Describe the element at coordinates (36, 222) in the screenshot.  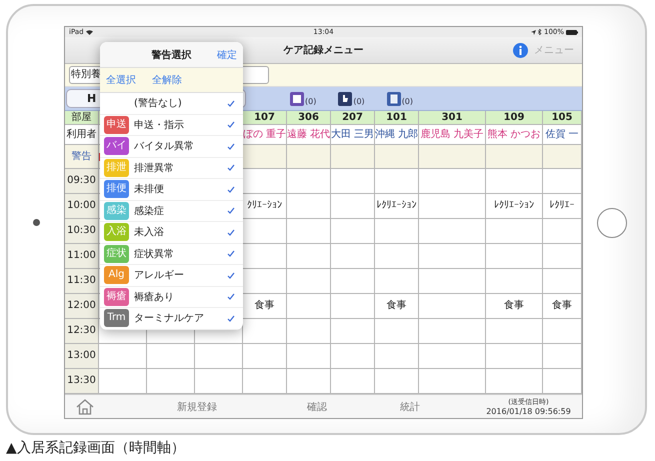
I see `camera-dot` at that location.